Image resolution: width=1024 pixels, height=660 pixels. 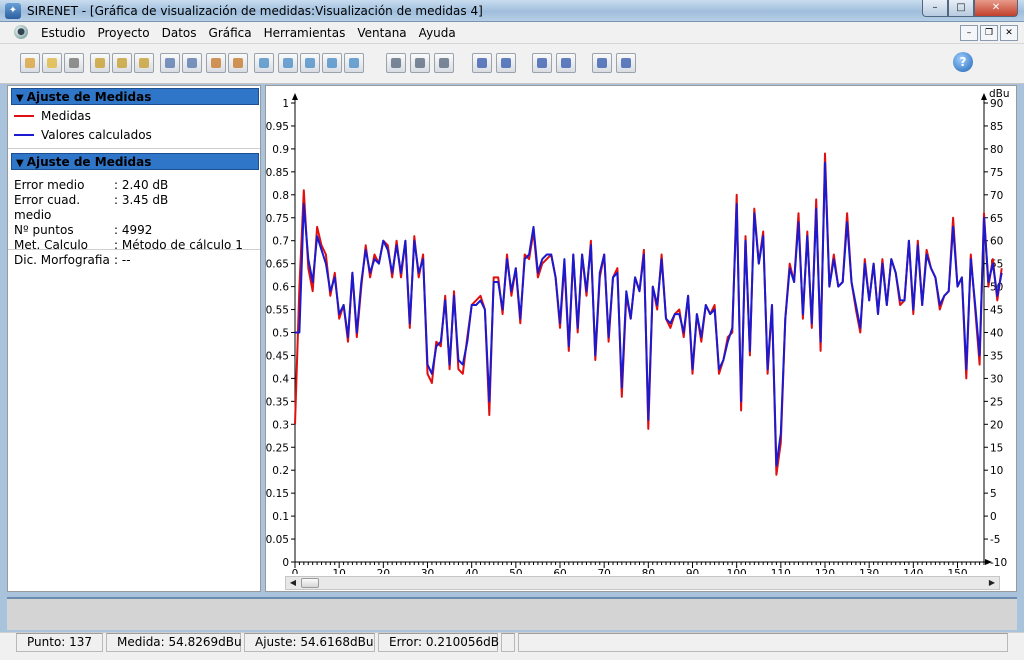 I want to click on wsd-icon, so click(x=288, y=63).